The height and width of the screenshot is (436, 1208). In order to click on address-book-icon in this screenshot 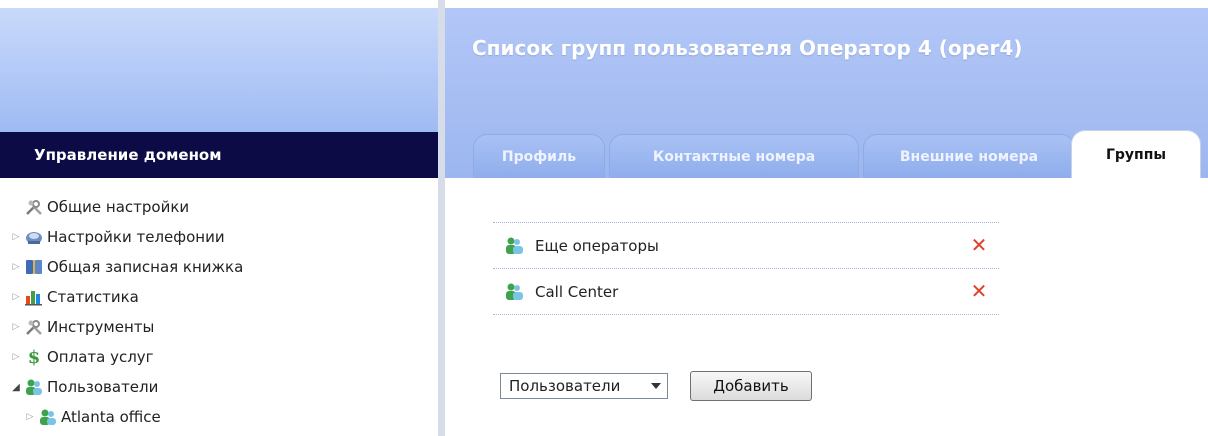, I will do `click(34, 267)`.